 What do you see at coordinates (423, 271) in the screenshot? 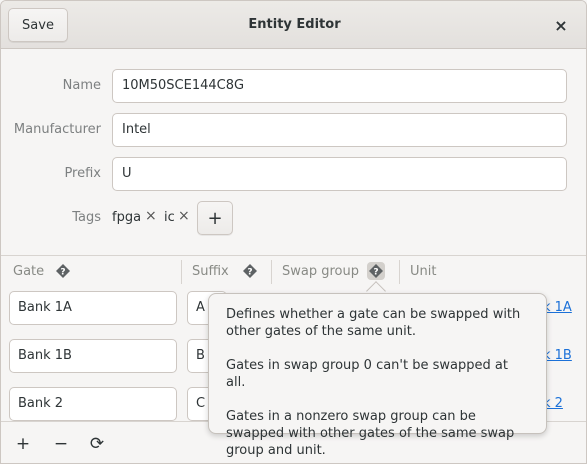
I see `column-unit: Unit` at bounding box center [423, 271].